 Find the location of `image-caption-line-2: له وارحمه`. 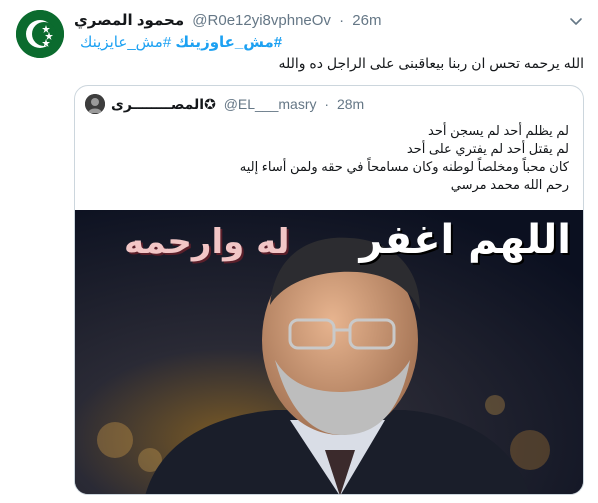

image-caption-line-2: له وارحمه is located at coordinates (207, 242).